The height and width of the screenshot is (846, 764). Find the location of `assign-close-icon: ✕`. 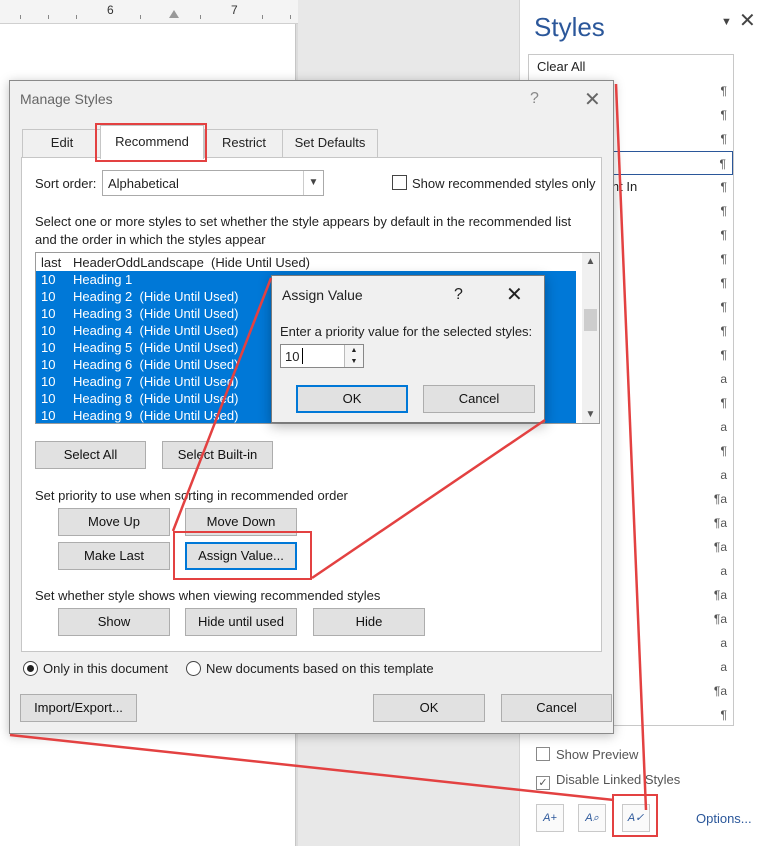

assign-close-icon: ✕ is located at coordinates (514, 294).